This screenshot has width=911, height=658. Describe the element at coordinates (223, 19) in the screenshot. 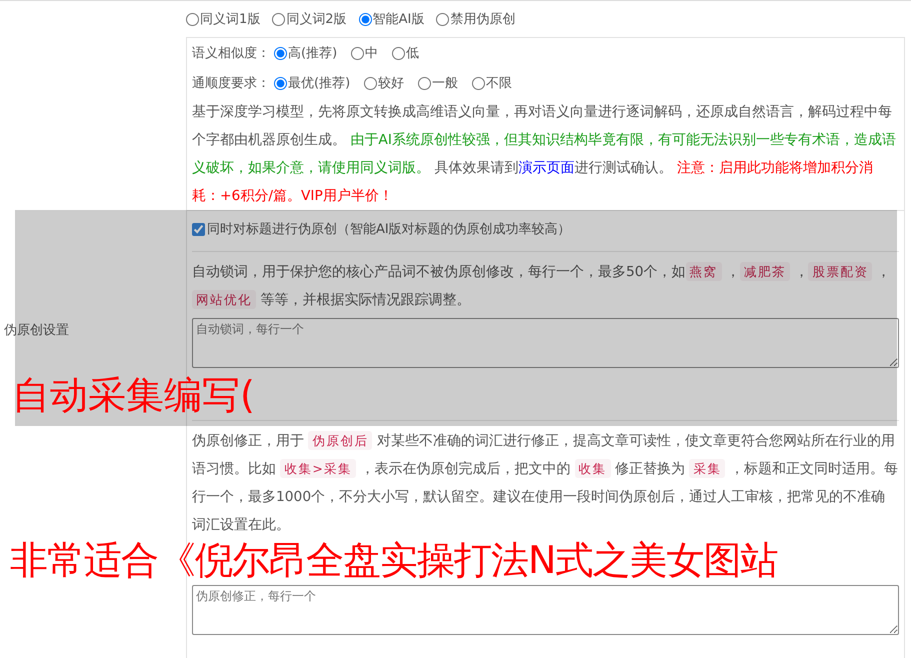

I see `version-radio-option: 同义词1版` at that location.